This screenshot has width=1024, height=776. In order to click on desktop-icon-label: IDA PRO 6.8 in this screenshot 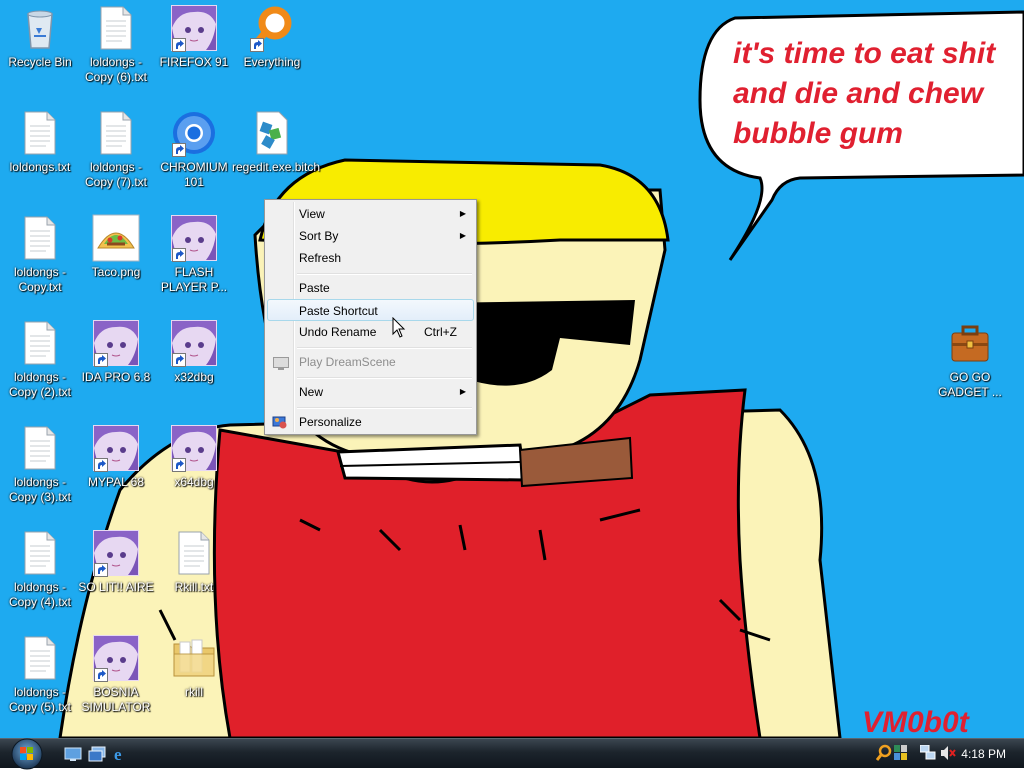, I will do `click(116, 377)`.